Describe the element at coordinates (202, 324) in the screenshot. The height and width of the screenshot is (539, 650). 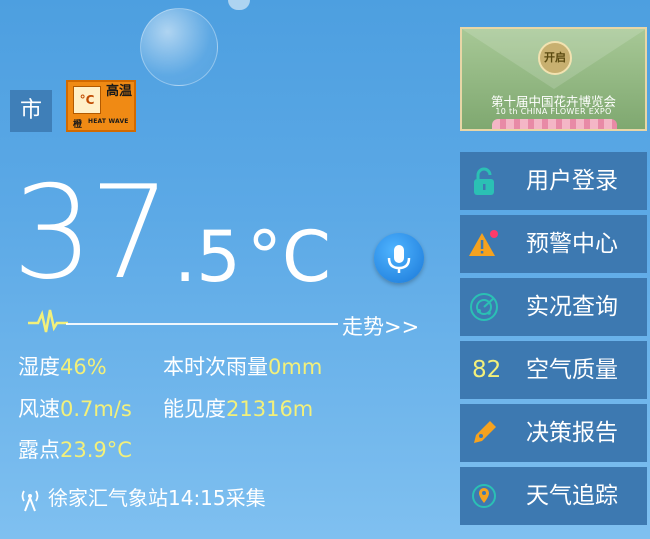
I see `trend-divider` at that location.